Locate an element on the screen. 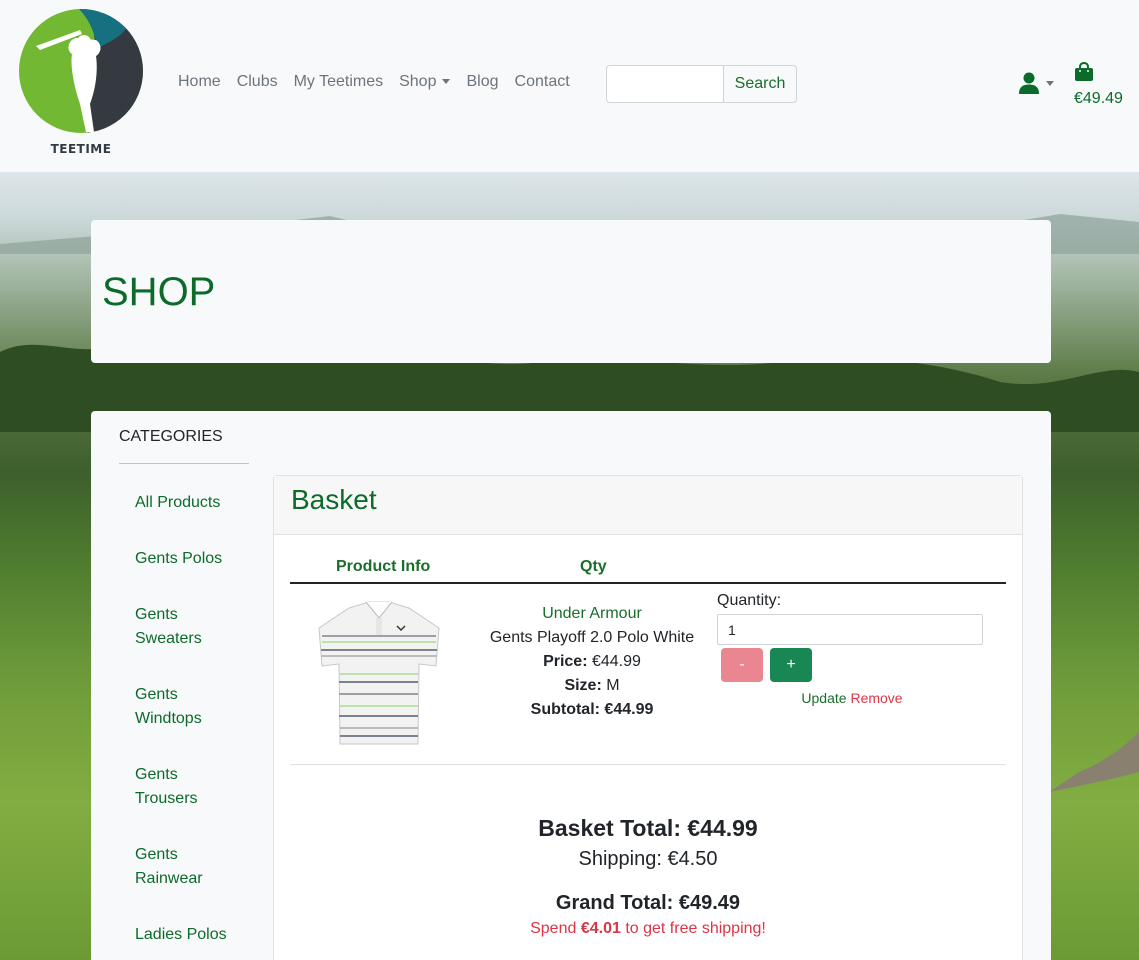  category-all-products: All Products is located at coordinates (190, 503).